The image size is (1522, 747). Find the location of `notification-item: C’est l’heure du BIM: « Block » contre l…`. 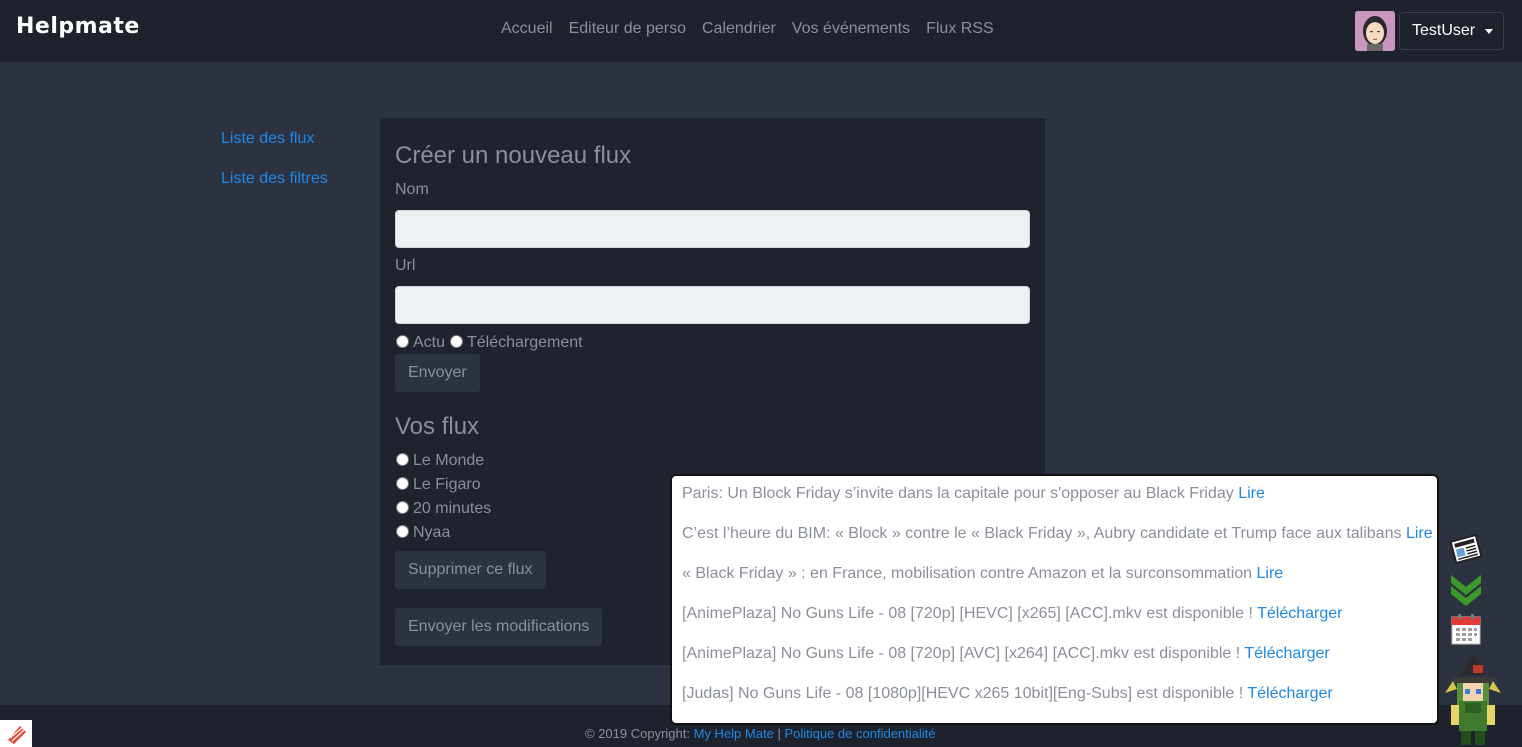

notification-item: C’est l’heure du BIM: « Block » contre l… is located at coordinates (1057, 534).